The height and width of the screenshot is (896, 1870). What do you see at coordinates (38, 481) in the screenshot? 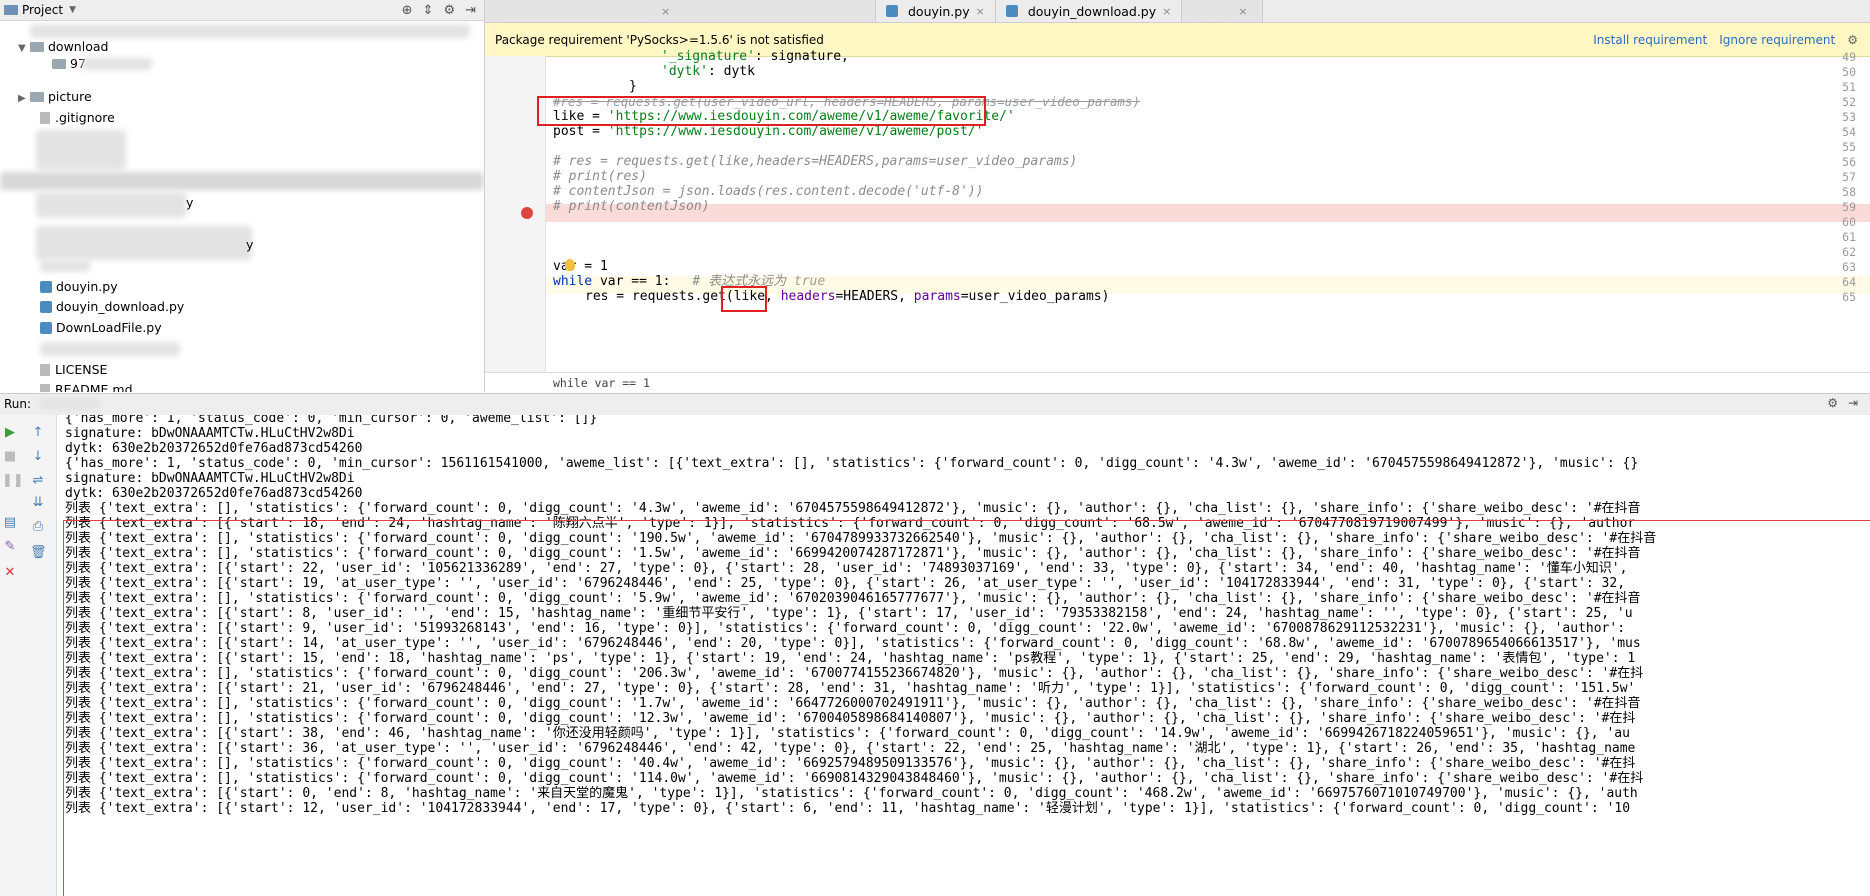
I see `soft-wrap-icon: ⇌` at bounding box center [38, 481].